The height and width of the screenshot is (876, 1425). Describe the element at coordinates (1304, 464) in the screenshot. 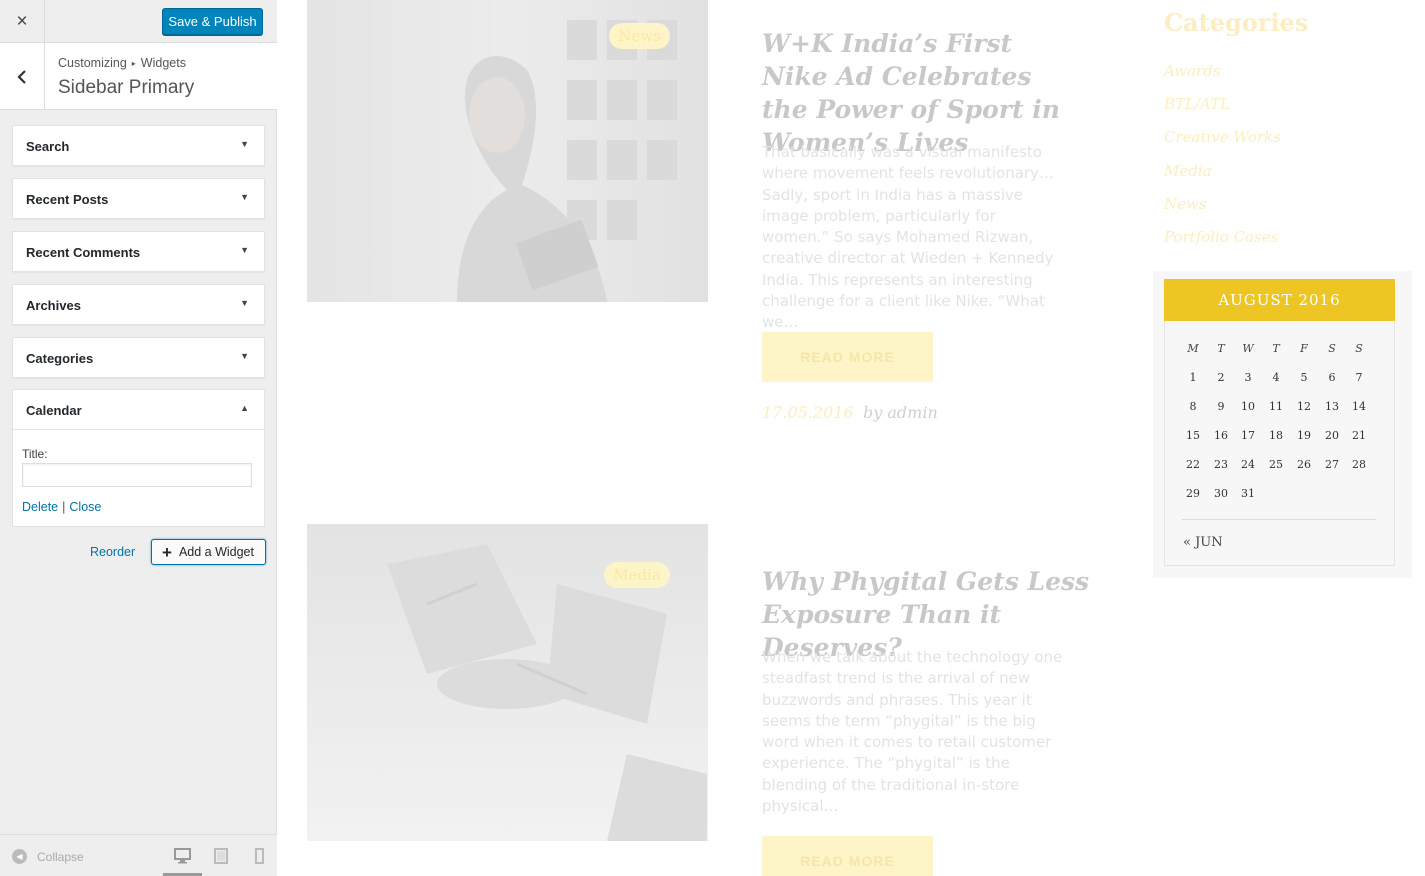

I see `calendar-day: 26` at that location.